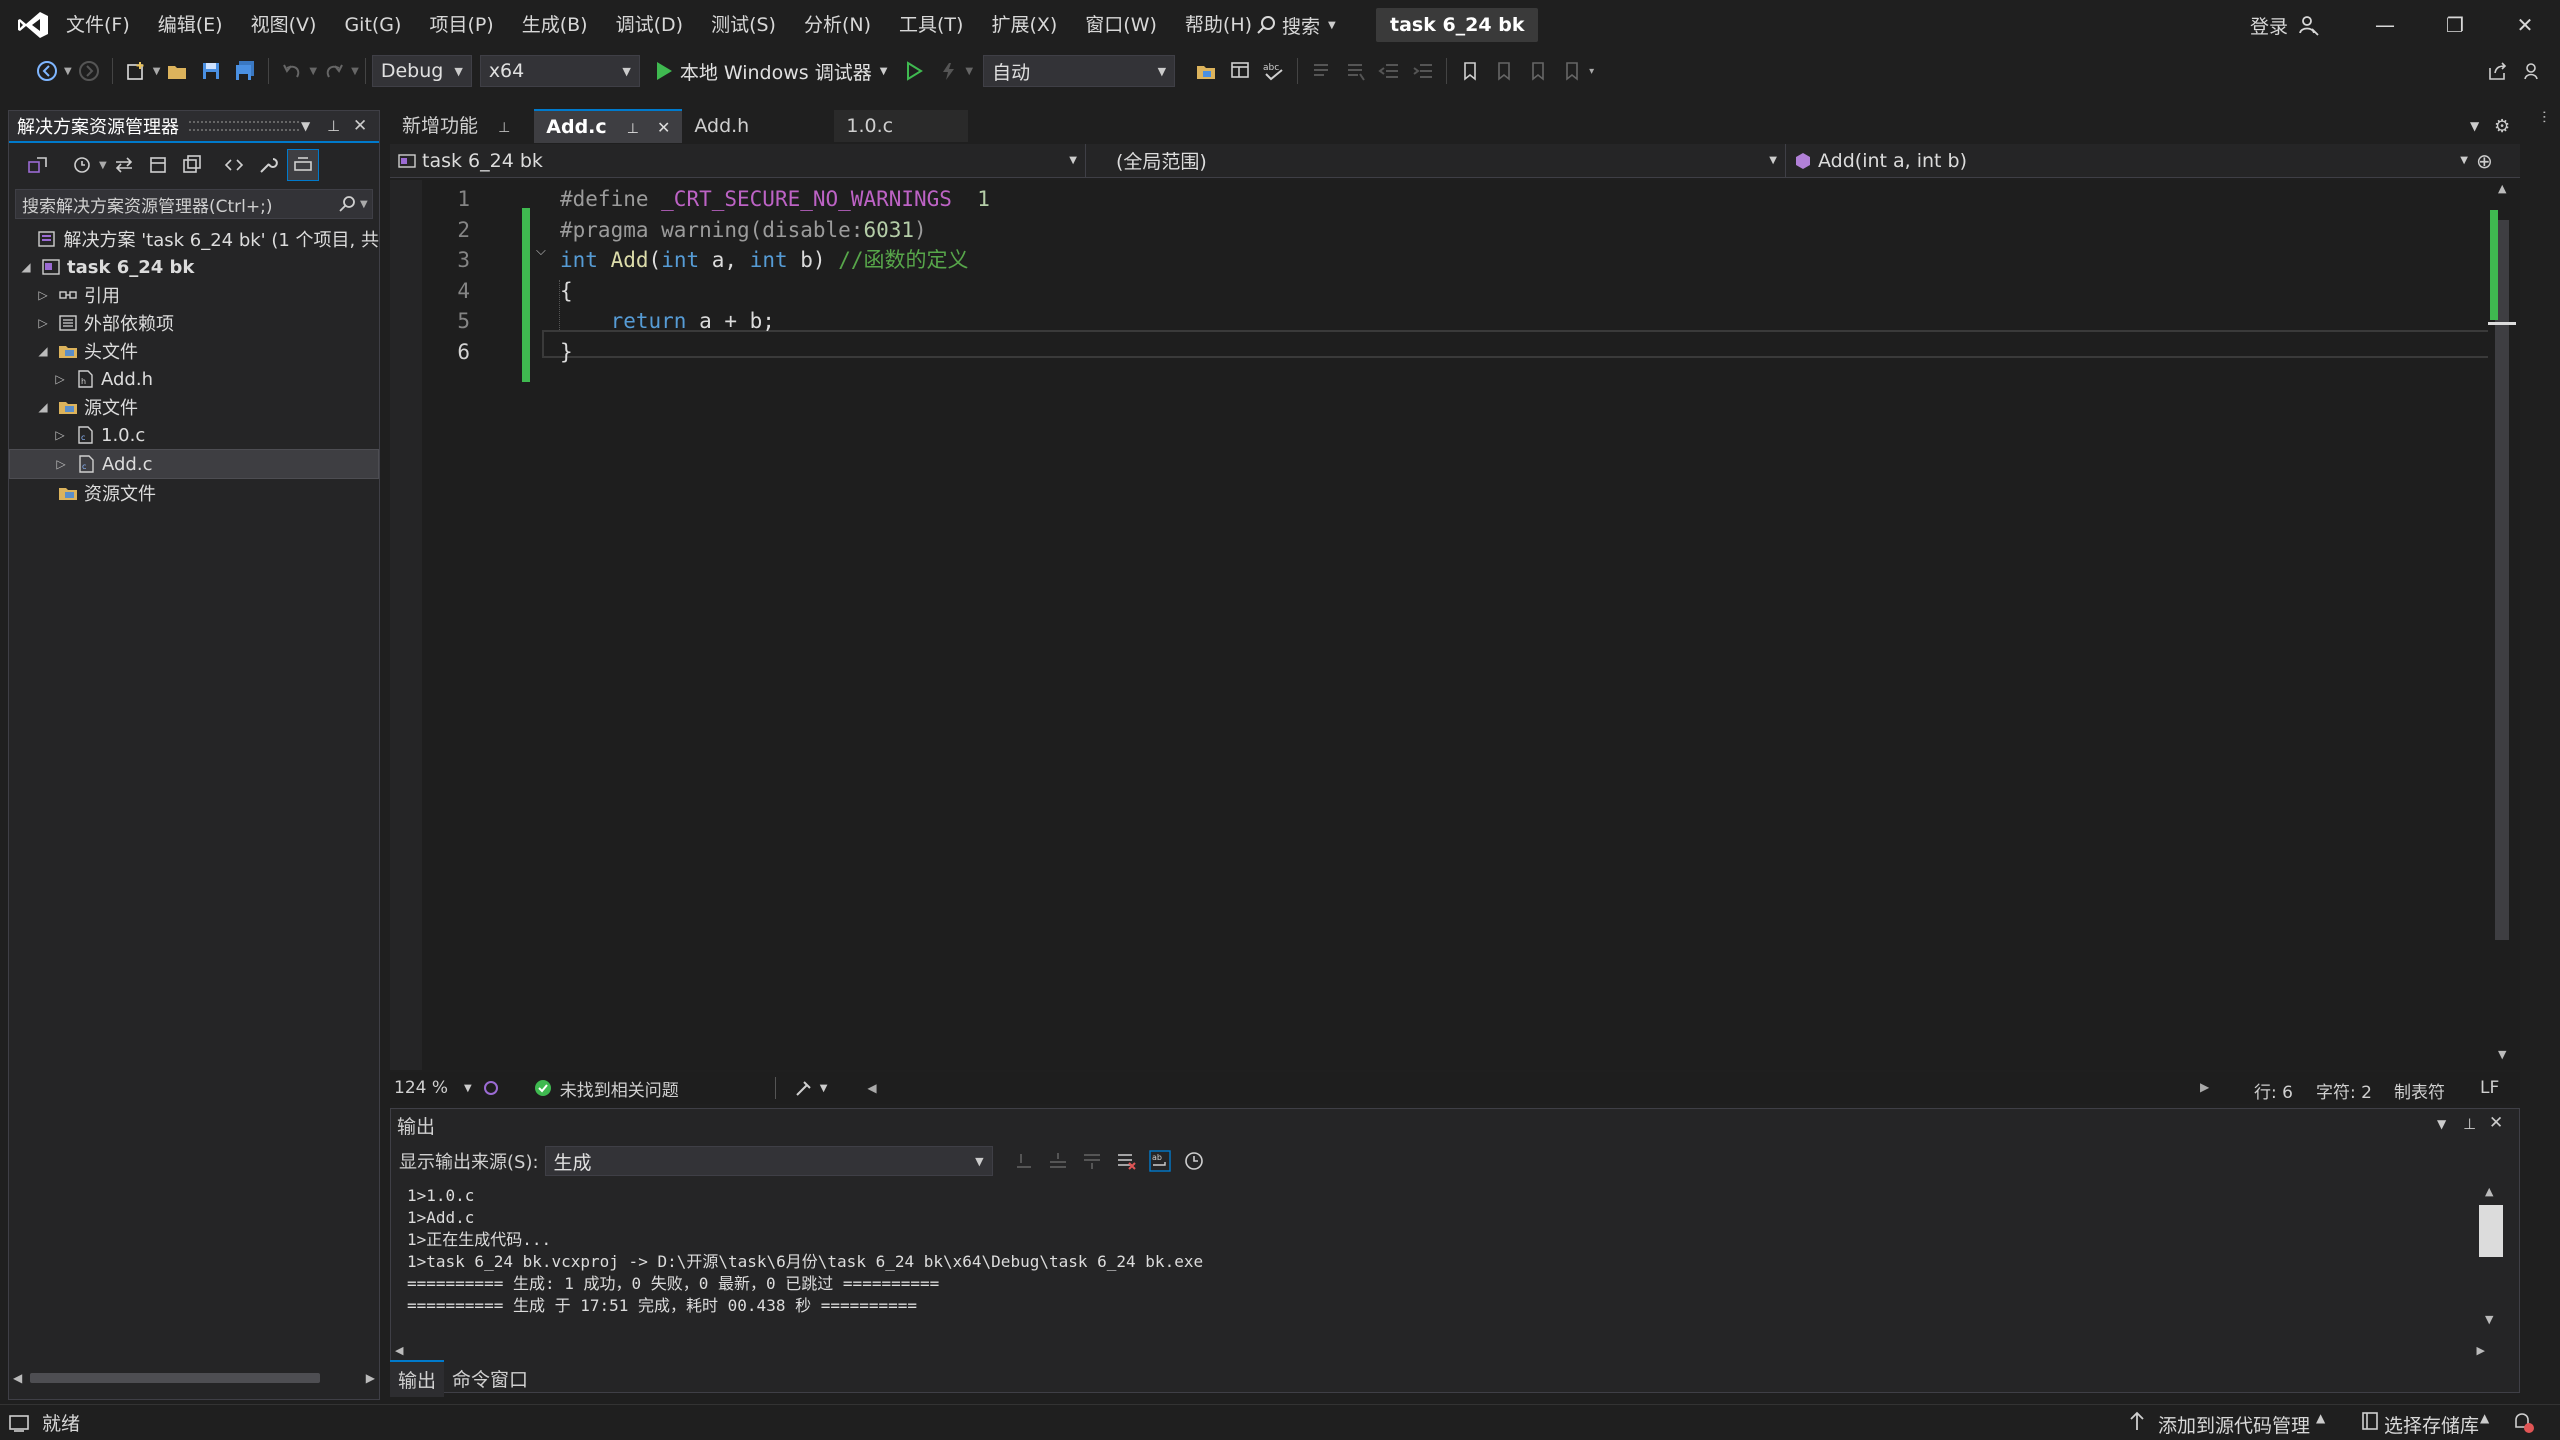 Image resolution: width=2560 pixels, height=1440 pixels. I want to click on indent-icon, so click(1423, 71).